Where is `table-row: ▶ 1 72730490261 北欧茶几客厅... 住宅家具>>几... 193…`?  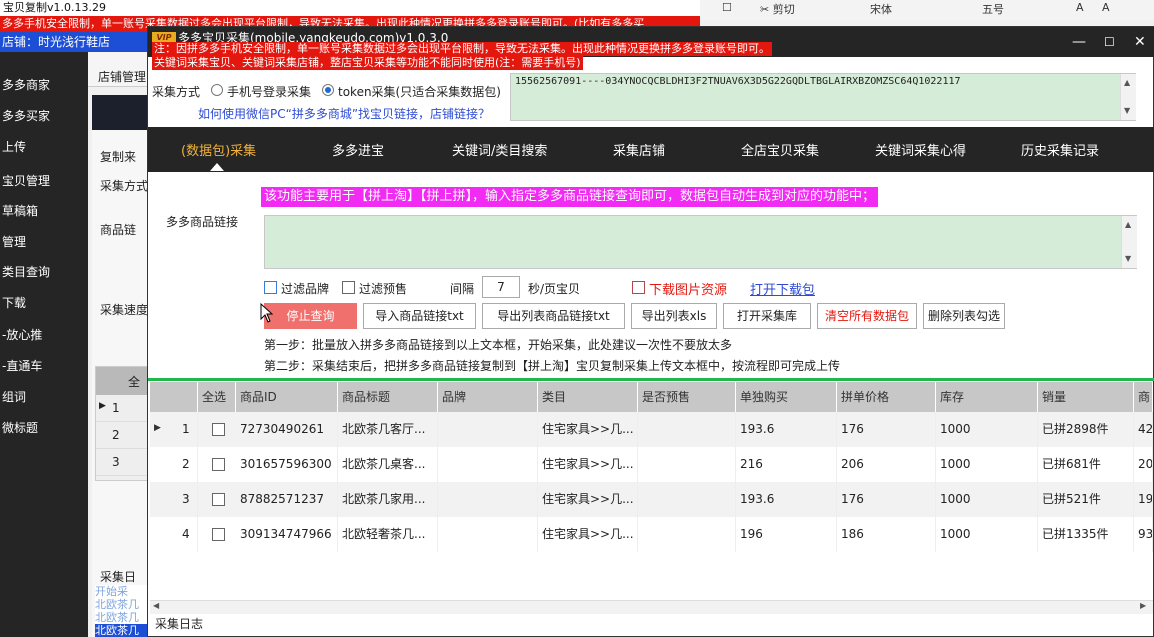 table-row: ▶ 1 72730490261 北欧茶几客厅... 住宅家具>>几... 193… is located at coordinates (651, 429).